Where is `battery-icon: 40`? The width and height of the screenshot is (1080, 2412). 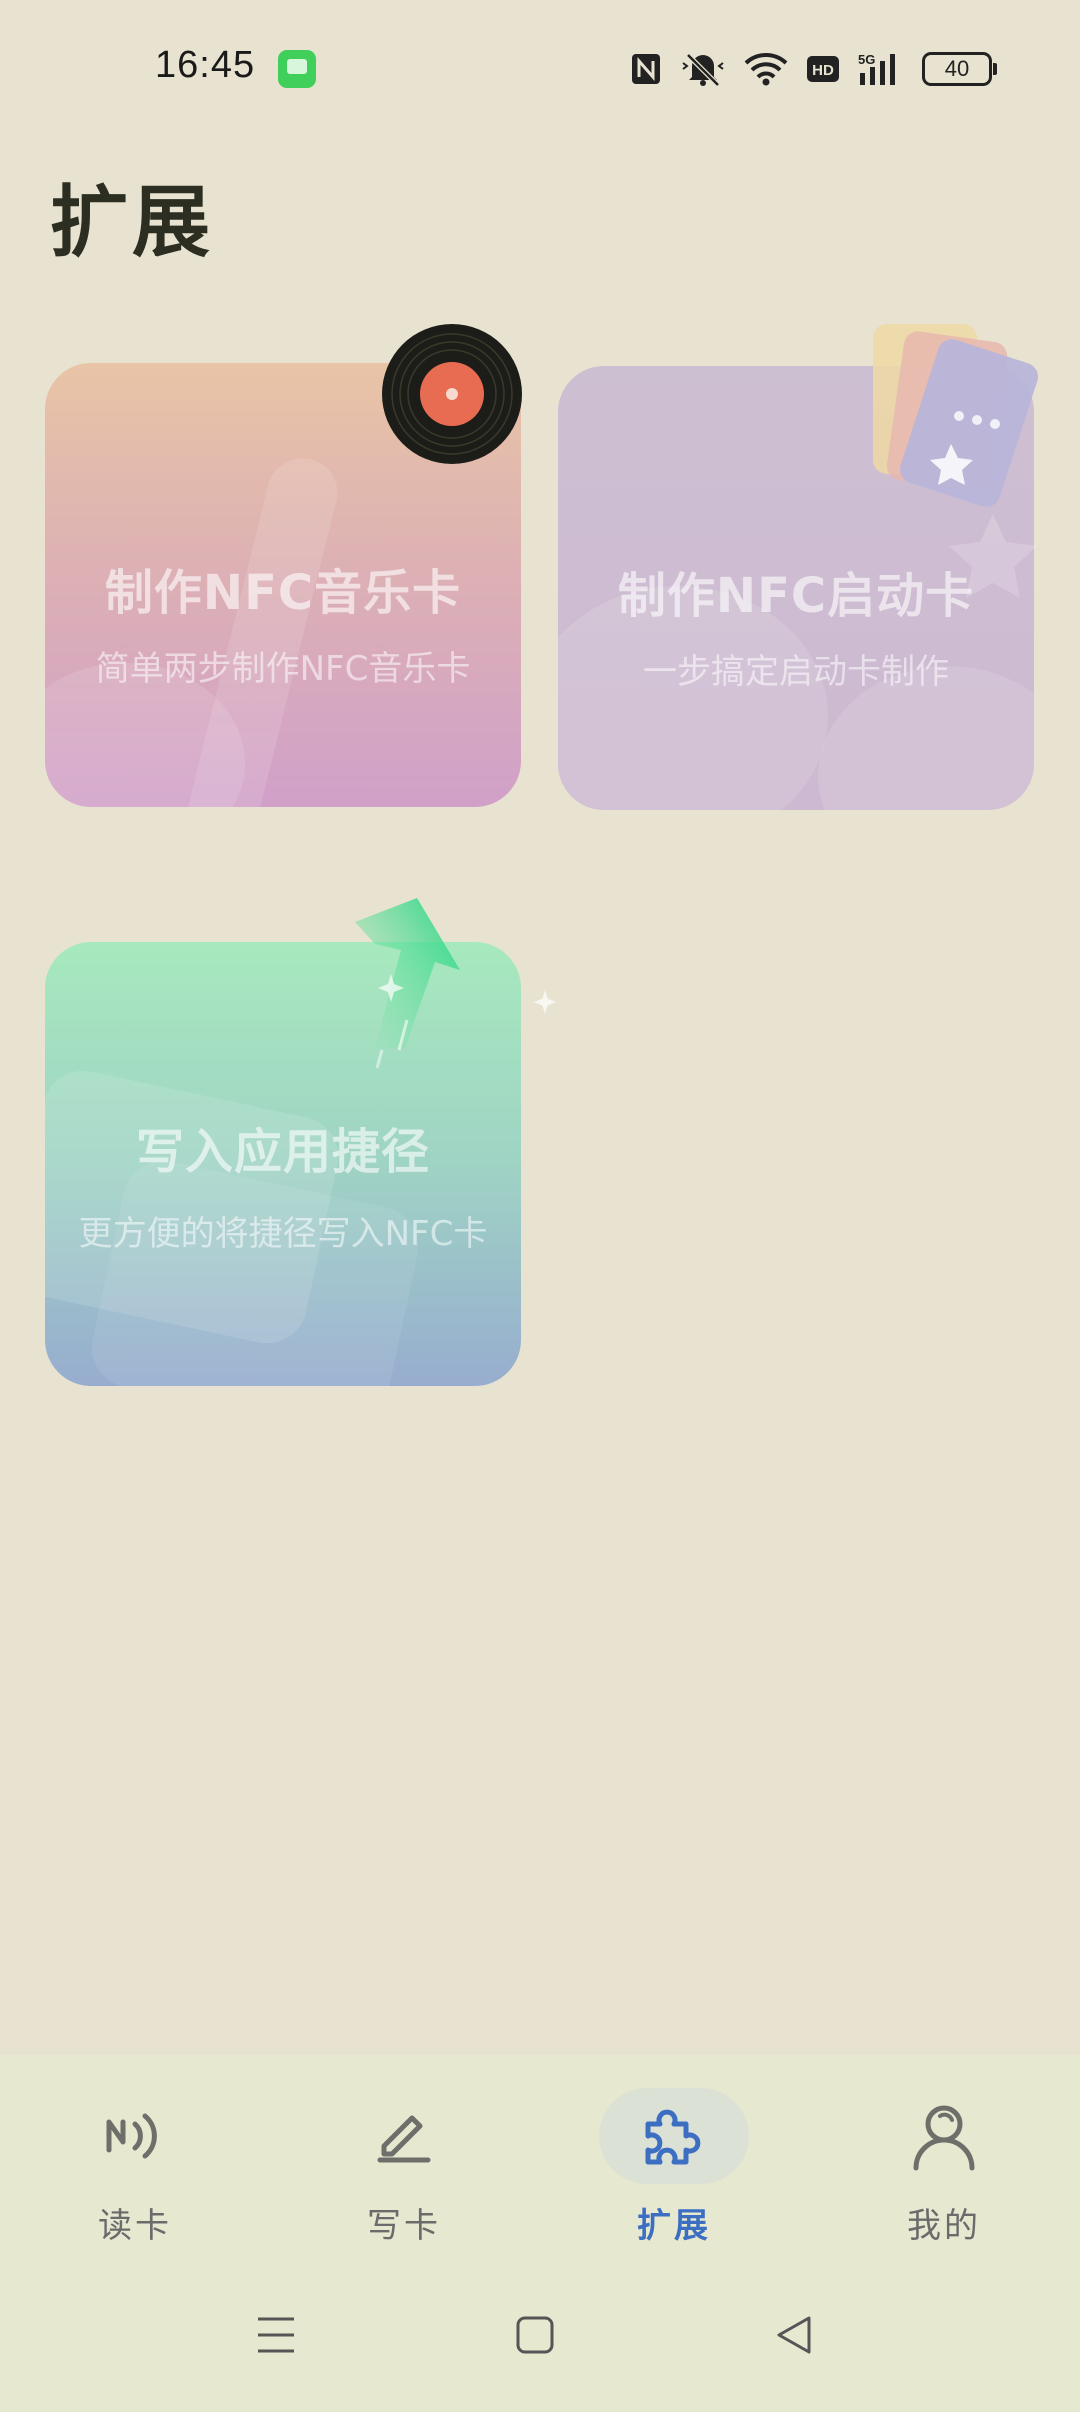
battery-icon: 40 is located at coordinates (959, 69).